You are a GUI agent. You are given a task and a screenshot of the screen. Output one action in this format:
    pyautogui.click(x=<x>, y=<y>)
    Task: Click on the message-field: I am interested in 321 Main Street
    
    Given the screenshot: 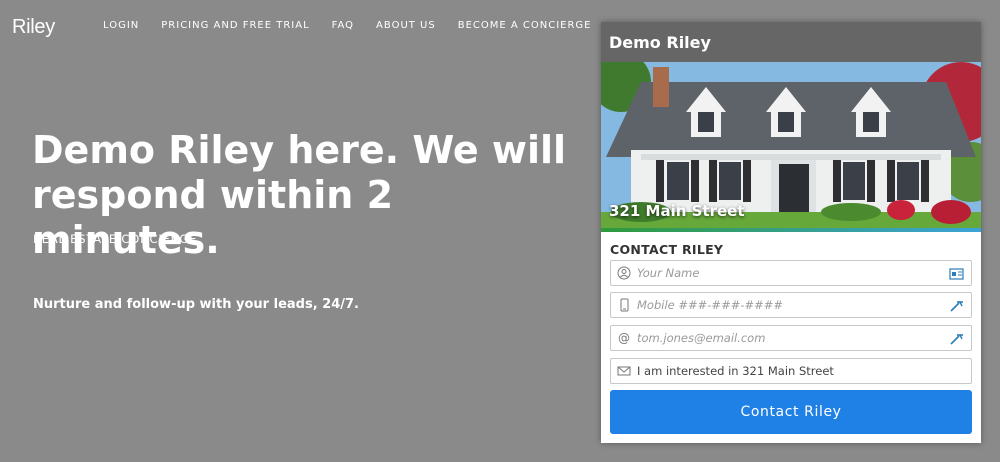 What is the action you would take?
    pyautogui.click(x=791, y=371)
    